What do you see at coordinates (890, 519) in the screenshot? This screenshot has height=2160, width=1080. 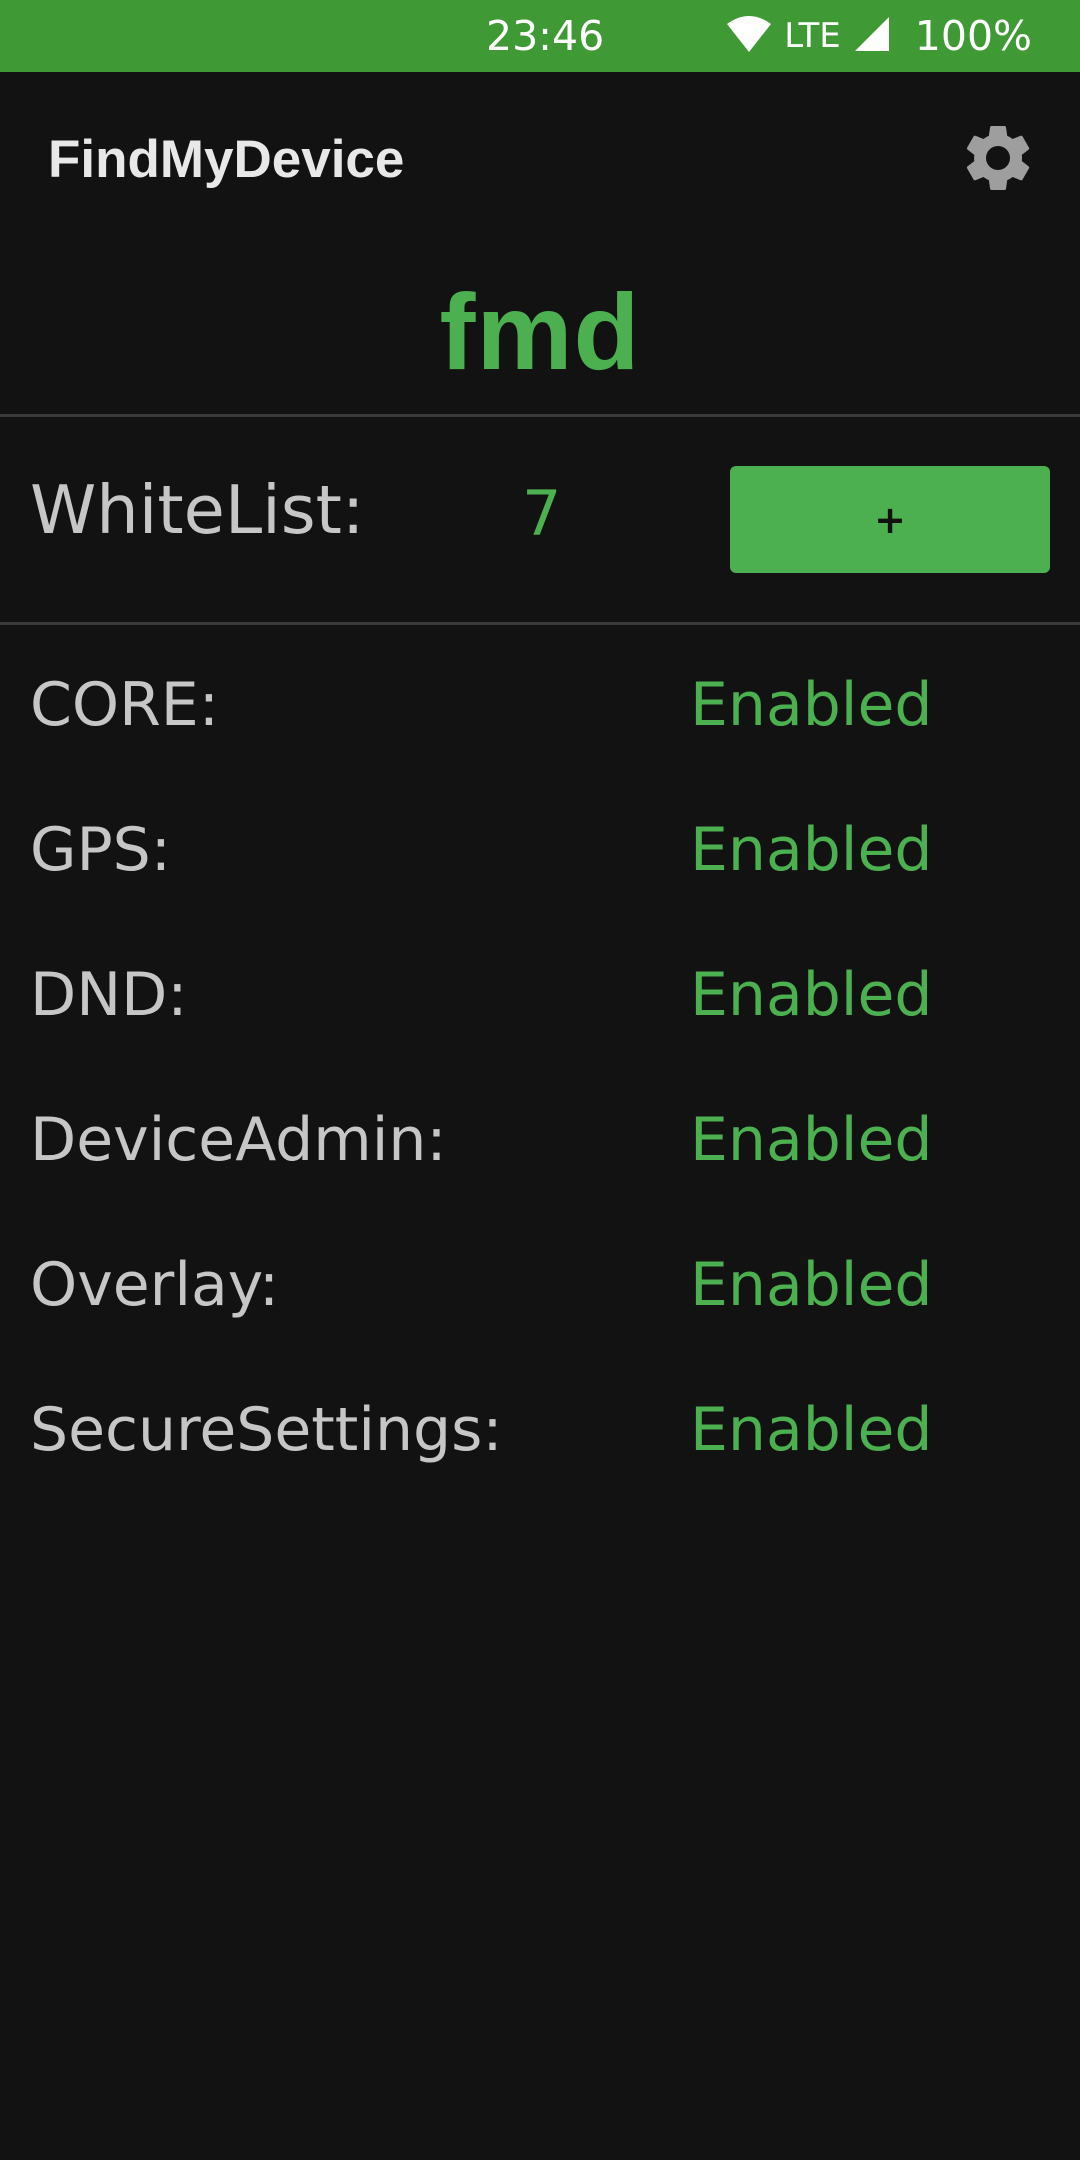 I see `add-whitelist-button: +` at bounding box center [890, 519].